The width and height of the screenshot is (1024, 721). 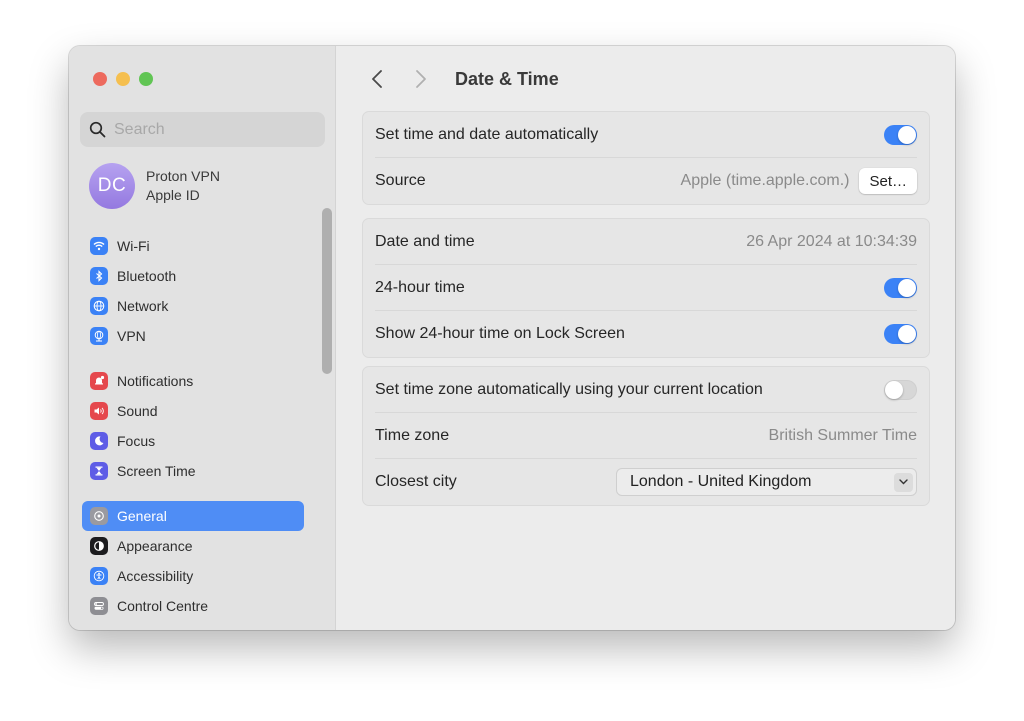 I want to click on hourglass-icon, so click(x=99, y=471).